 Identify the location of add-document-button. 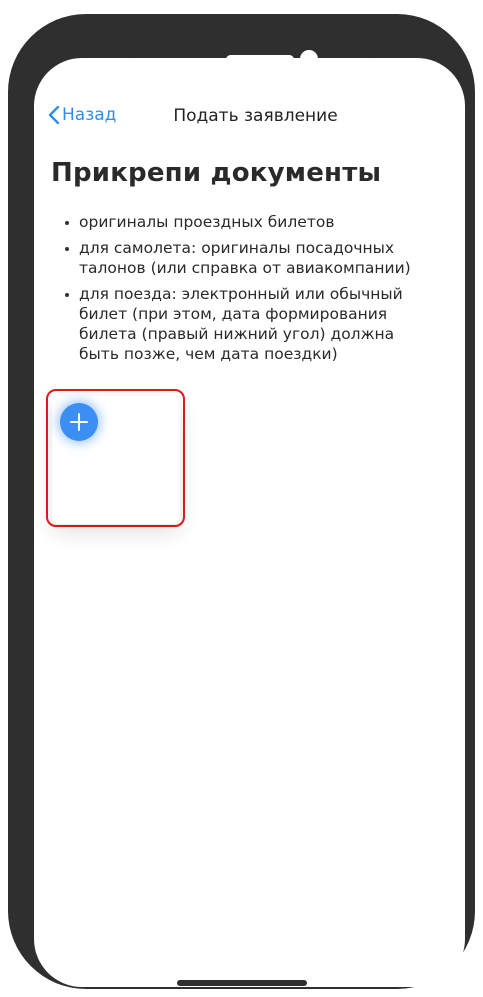
(79, 422).